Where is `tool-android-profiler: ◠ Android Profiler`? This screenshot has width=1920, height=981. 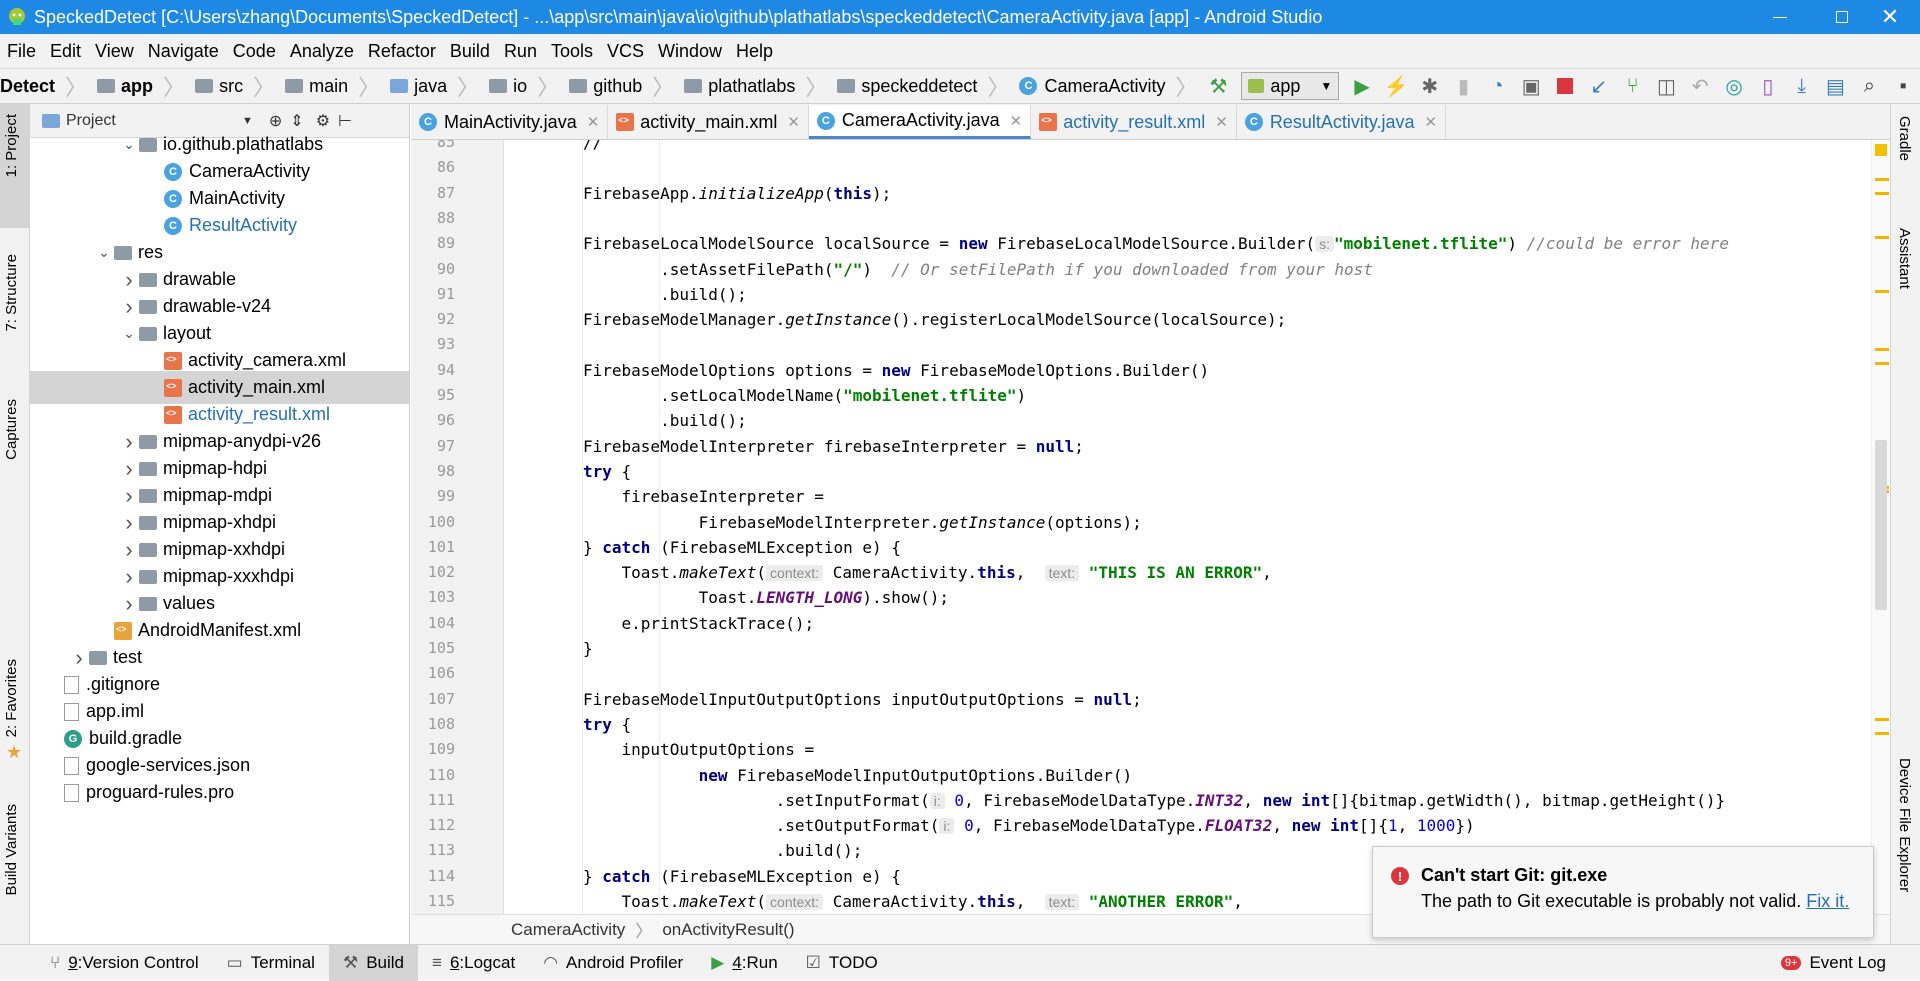
tool-android-profiler: ◠ Android Profiler is located at coordinates (613, 963).